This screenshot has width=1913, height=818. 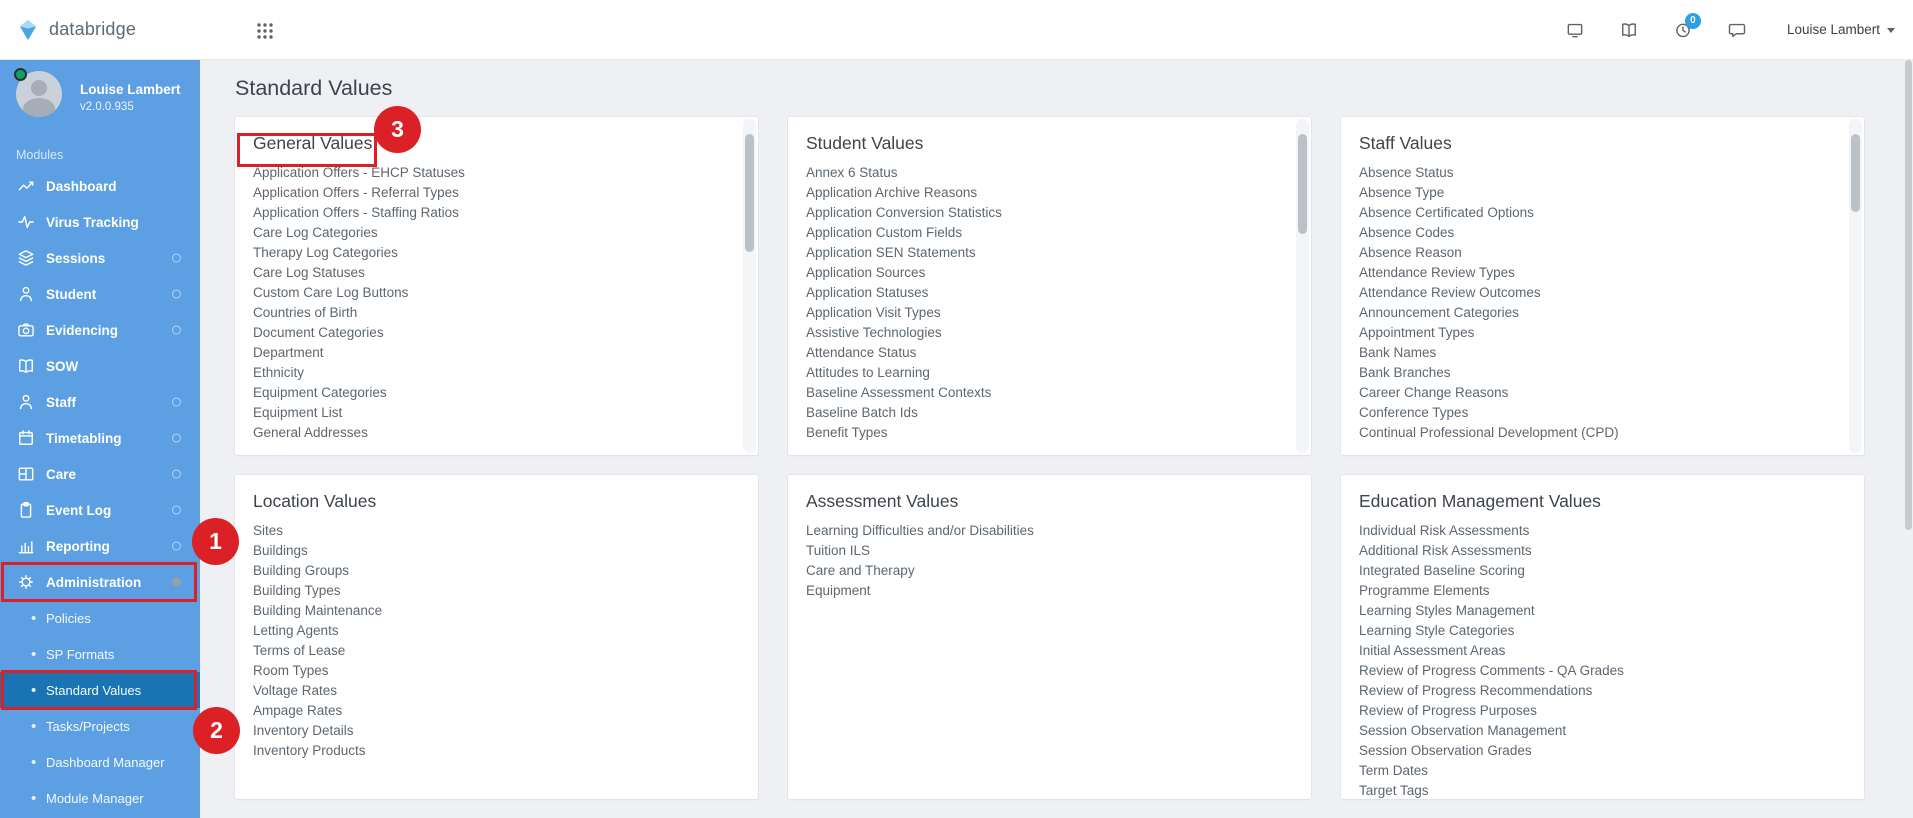 What do you see at coordinates (1602, 731) in the screenshot?
I see `value-link: Session Observation Management` at bounding box center [1602, 731].